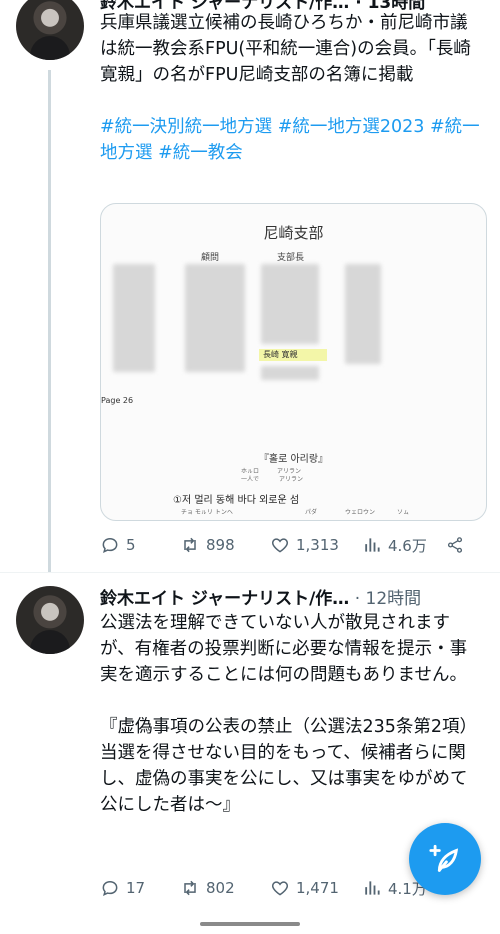  I want to click on home-indicator, so click(250, 924).